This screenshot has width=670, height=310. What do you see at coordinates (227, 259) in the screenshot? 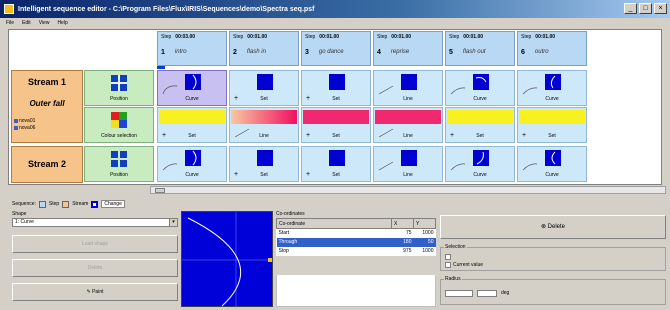
I see `shape-preview` at bounding box center [227, 259].